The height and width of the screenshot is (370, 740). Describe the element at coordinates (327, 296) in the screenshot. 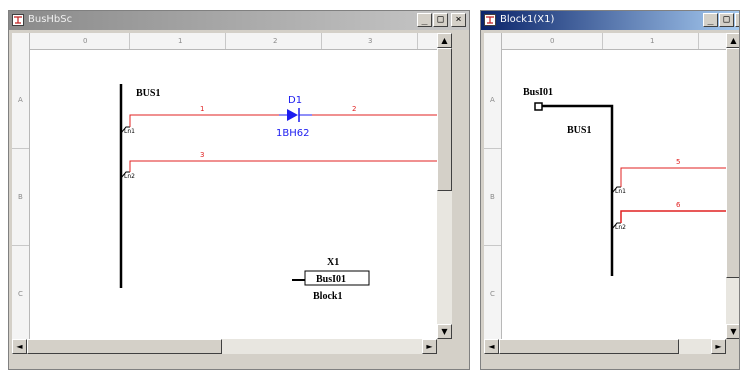

I see `block-name: Block1` at that location.